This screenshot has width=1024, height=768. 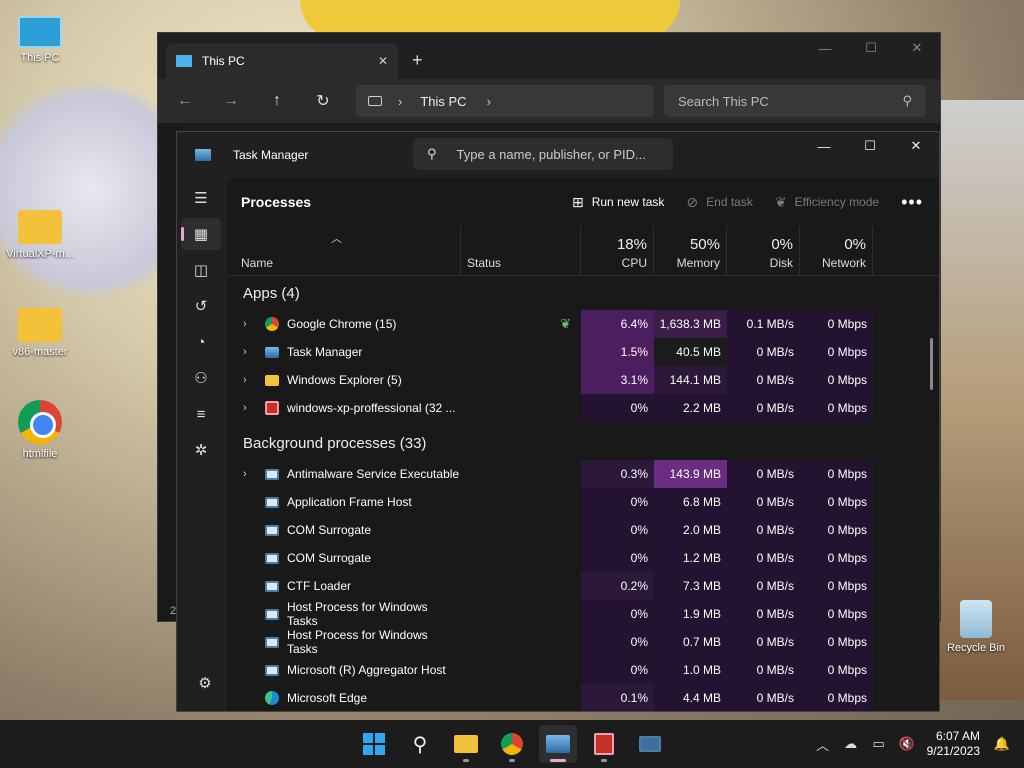 I want to click on desktop-icon-recycle-bin: Recycle Bin, so click(x=976, y=627).